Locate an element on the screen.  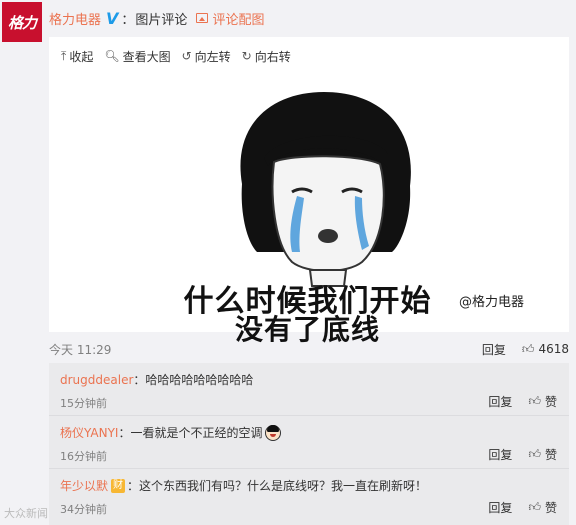
comment-body: 杨仪YANYI ： 一看就是个不正经的空调 is located at coordinates (170, 432).